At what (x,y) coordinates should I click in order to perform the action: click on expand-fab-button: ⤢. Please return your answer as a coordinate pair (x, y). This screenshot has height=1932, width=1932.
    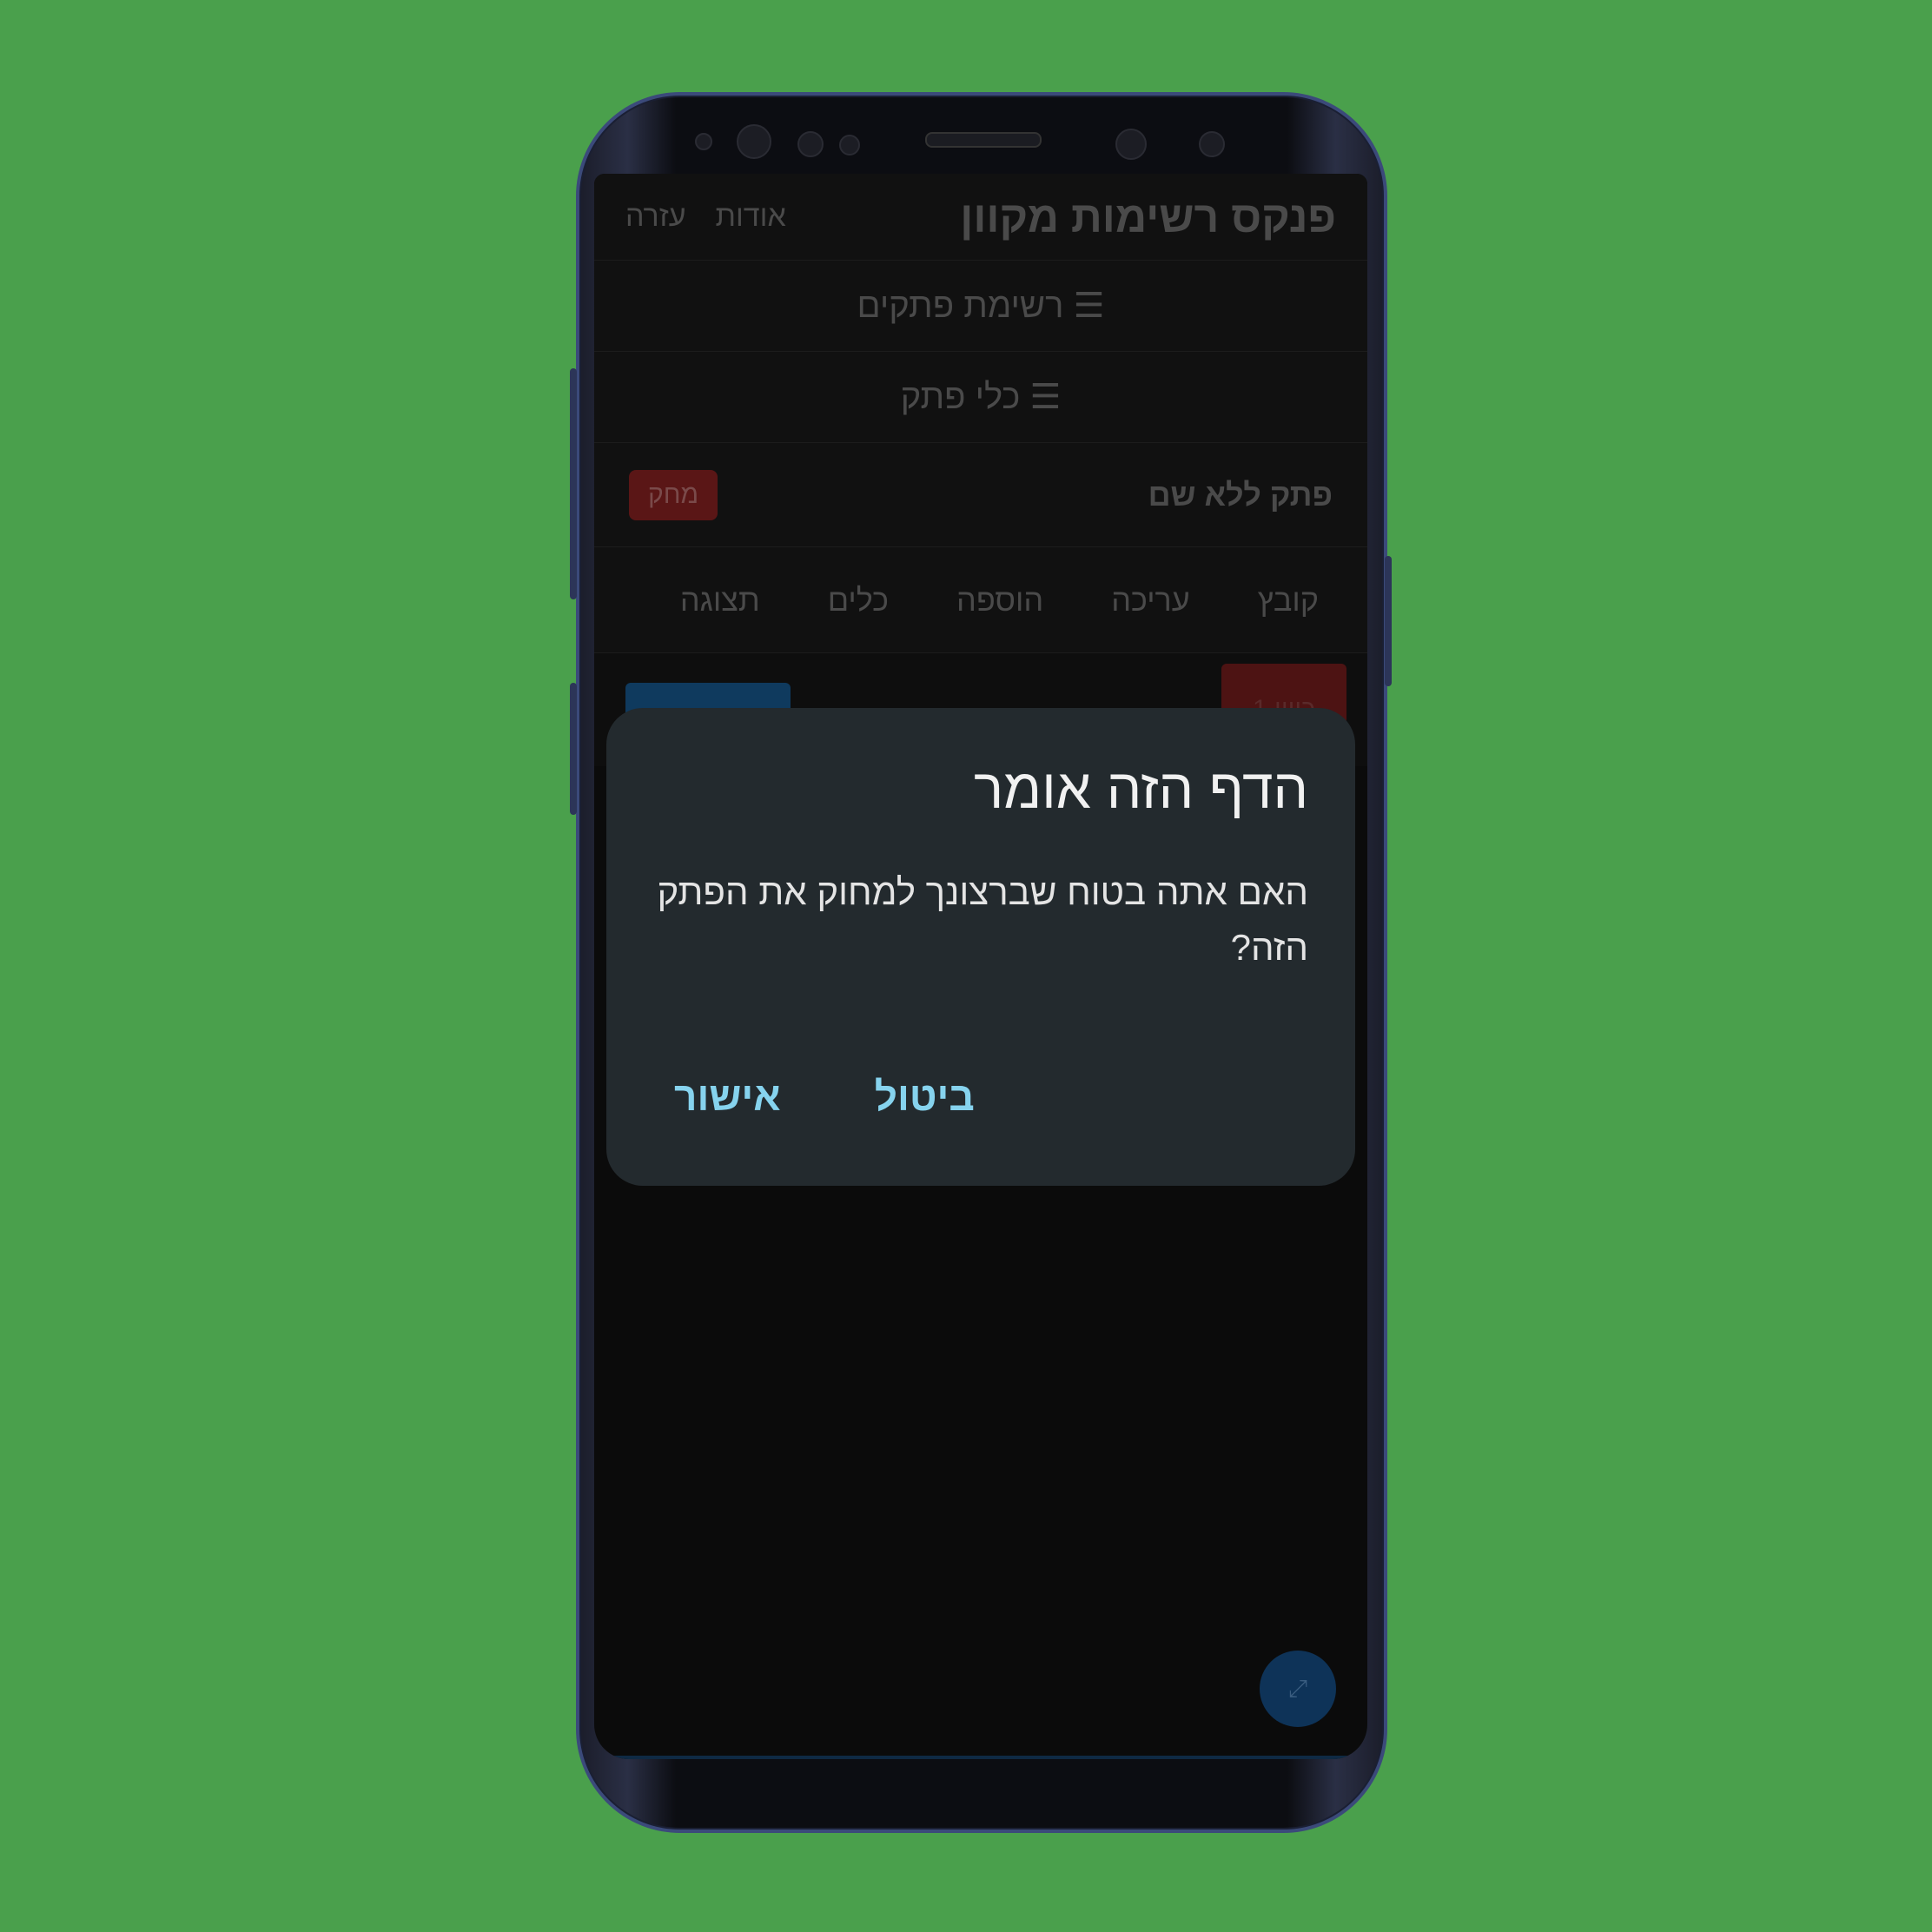
    Looking at the image, I should click on (1298, 1689).